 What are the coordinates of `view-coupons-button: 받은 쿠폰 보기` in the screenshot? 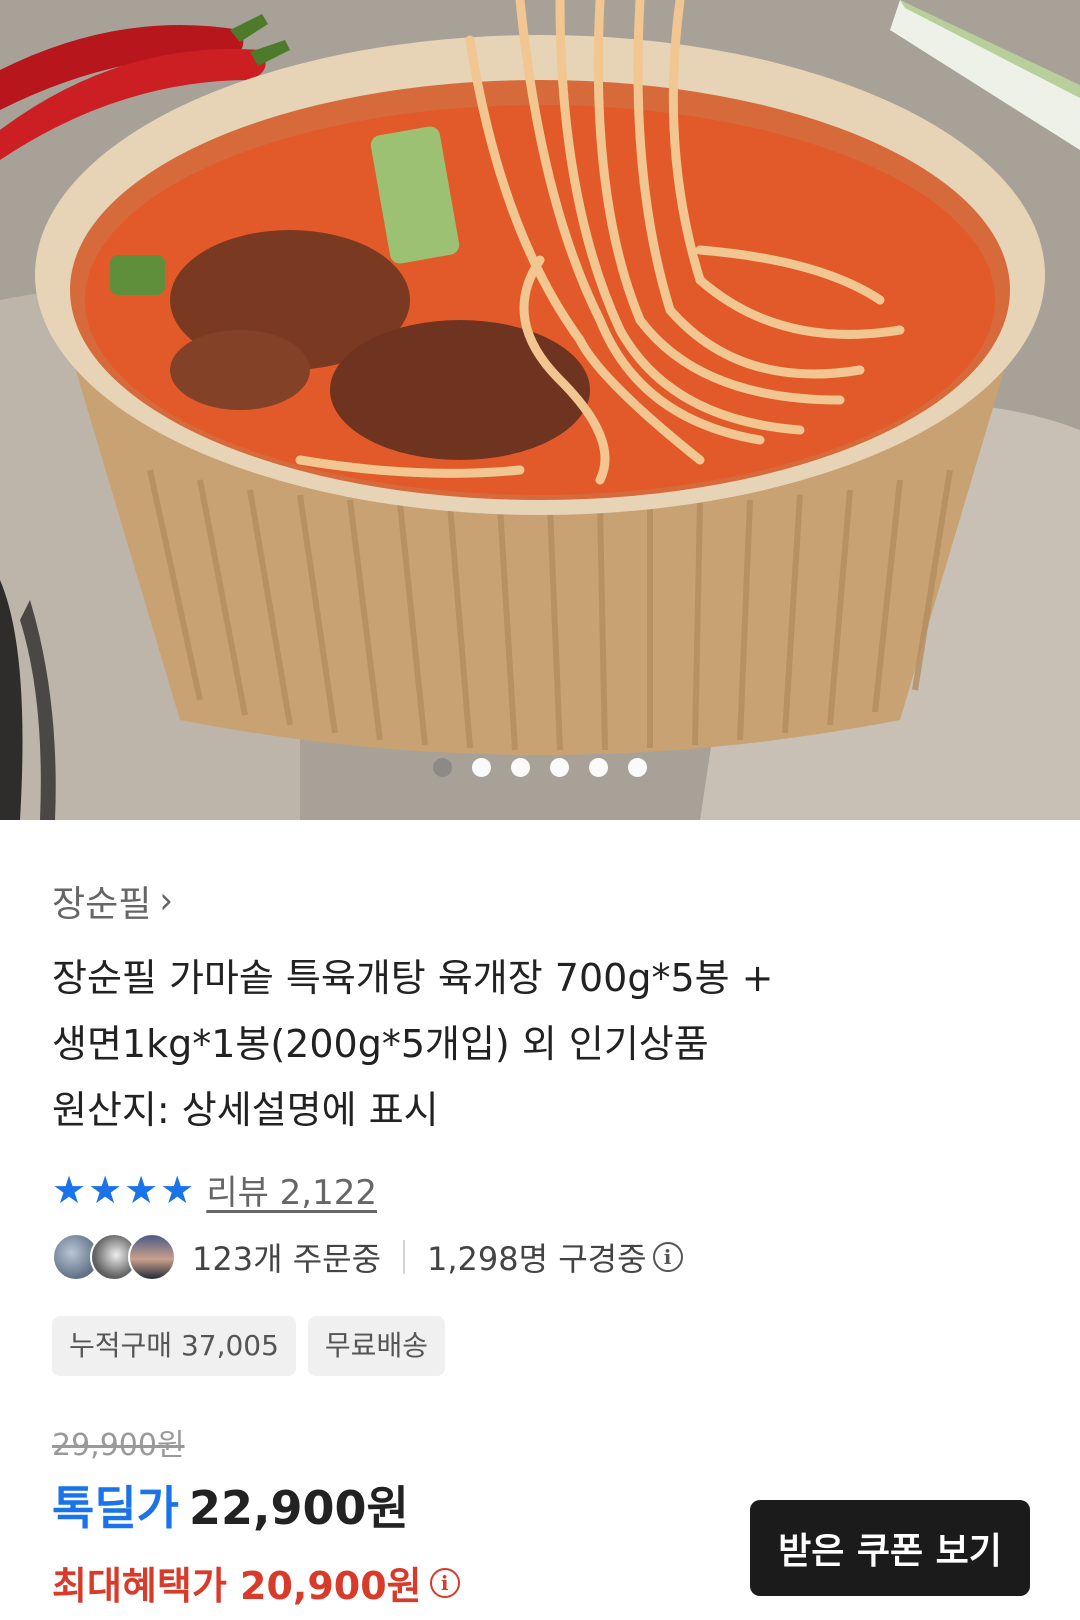 It's located at (890, 1548).